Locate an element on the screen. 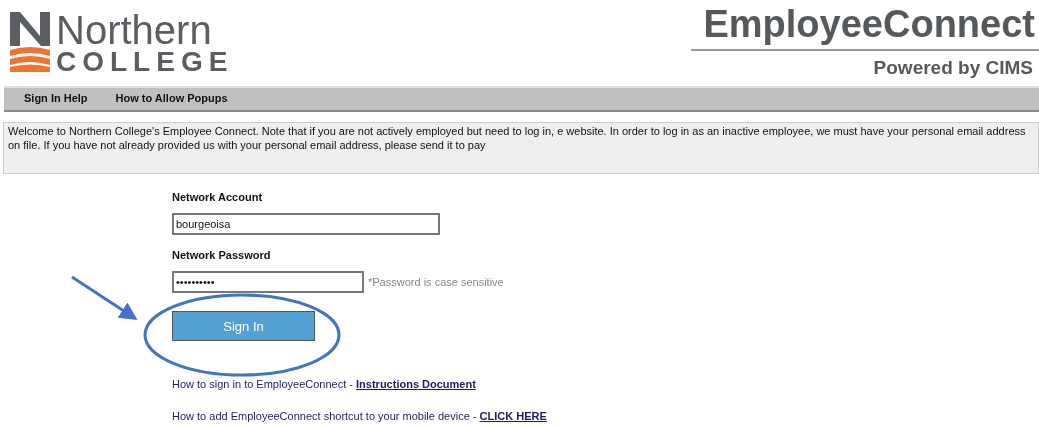 The height and width of the screenshot is (427, 1039). help-link: Instructions Document is located at coordinates (416, 384).